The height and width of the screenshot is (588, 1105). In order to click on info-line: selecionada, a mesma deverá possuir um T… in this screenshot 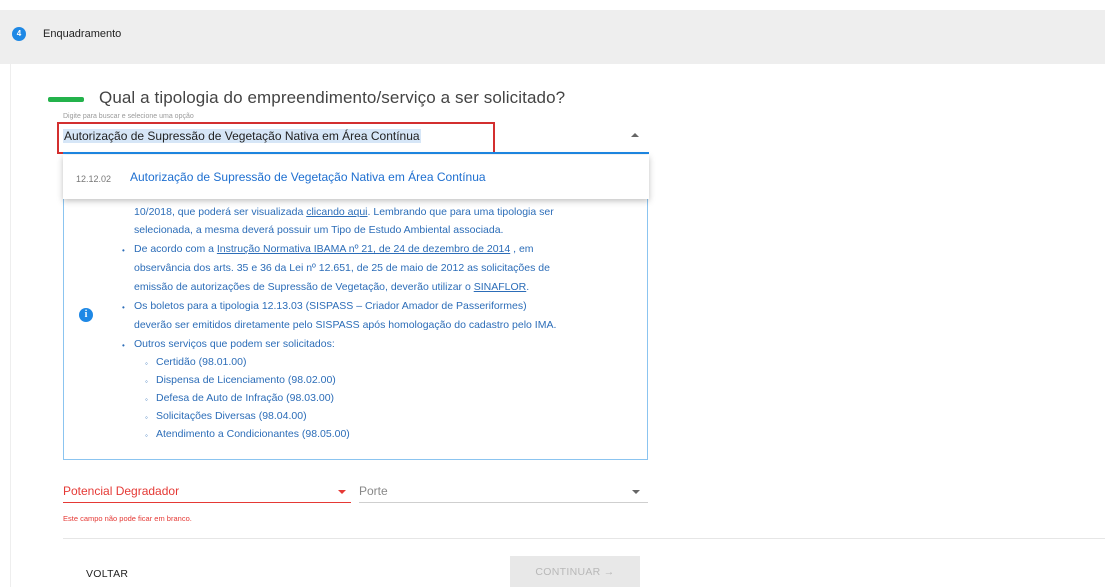, I will do `click(319, 230)`.